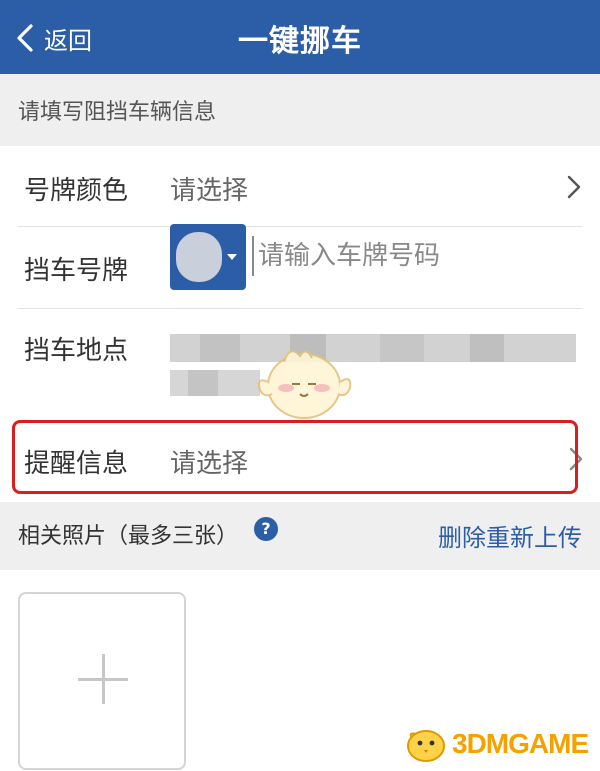 The height and width of the screenshot is (771, 600). Describe the element at coordinates (199, 257) in the screenshot. I see `province-value-blurred` at that location.